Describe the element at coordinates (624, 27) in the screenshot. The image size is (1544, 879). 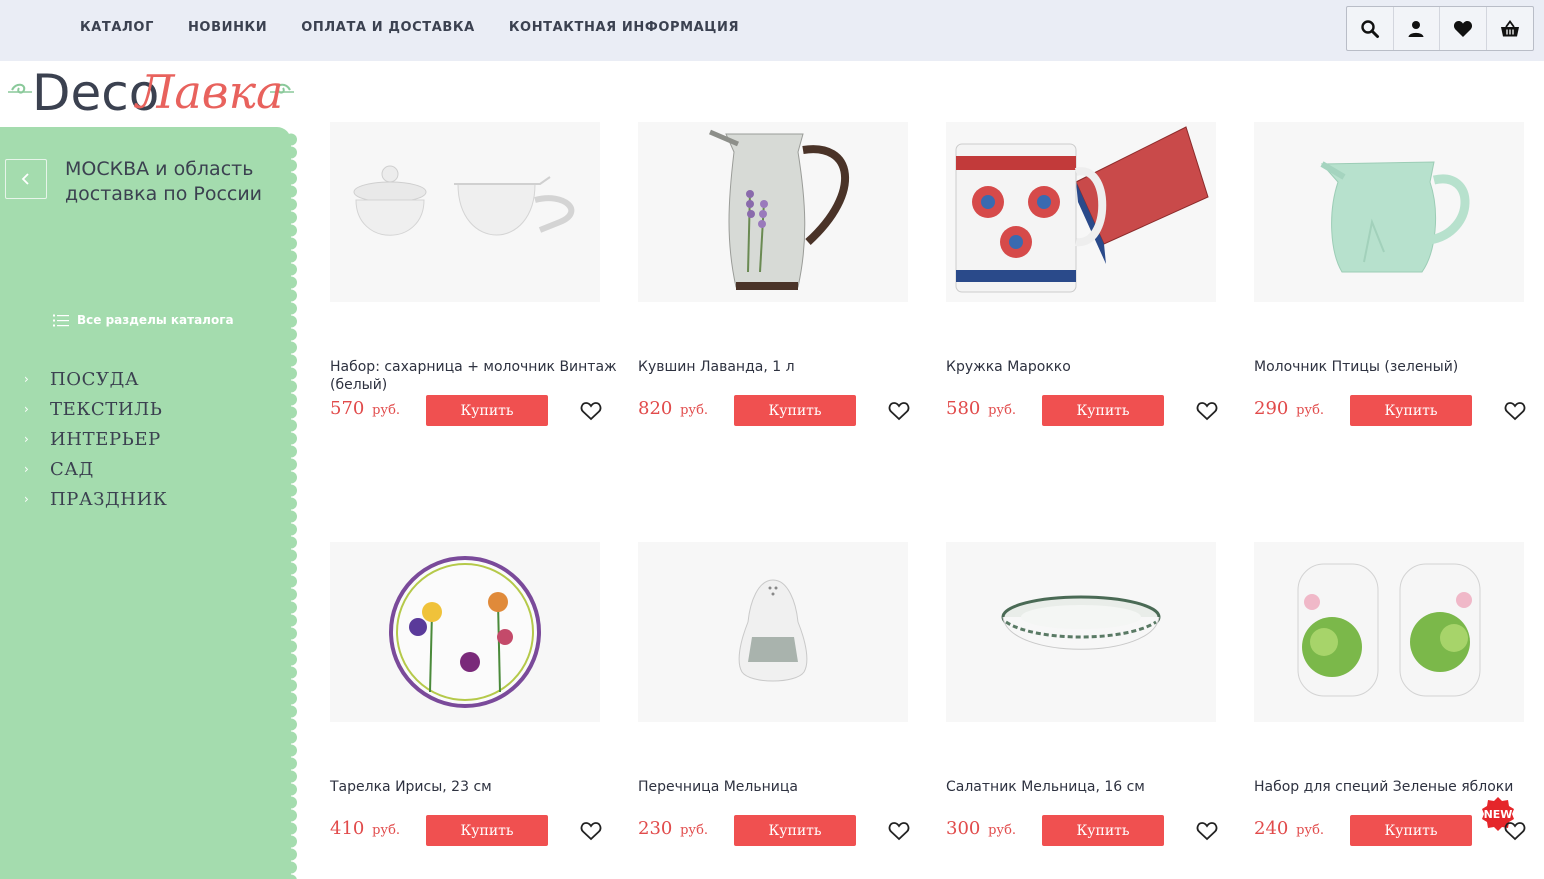
I see `nav-contacts: КОНТАКТНАЯ ИНФОРМАЦИЯ` at that location.